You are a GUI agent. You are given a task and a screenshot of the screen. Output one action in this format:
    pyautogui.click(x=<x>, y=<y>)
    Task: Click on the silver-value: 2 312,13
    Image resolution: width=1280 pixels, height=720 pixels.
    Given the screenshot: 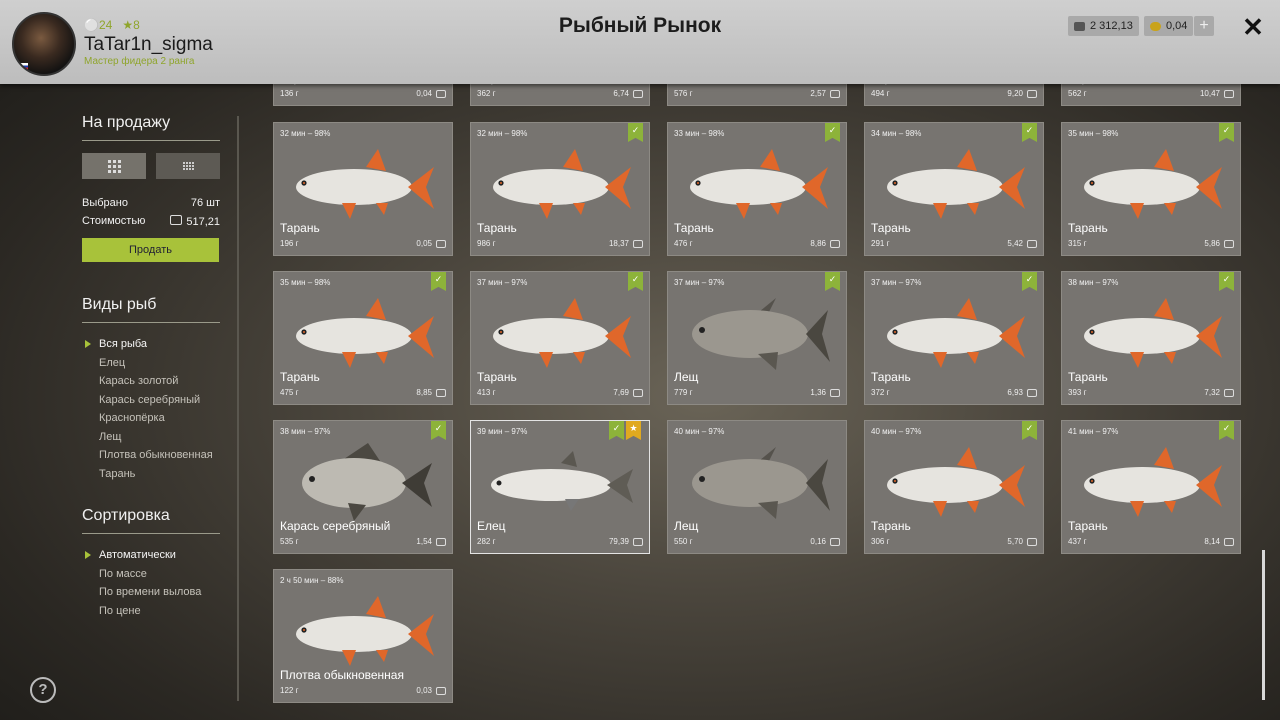 What is the action you would take?
    pyautogui.click(x=1111, y=26)
    